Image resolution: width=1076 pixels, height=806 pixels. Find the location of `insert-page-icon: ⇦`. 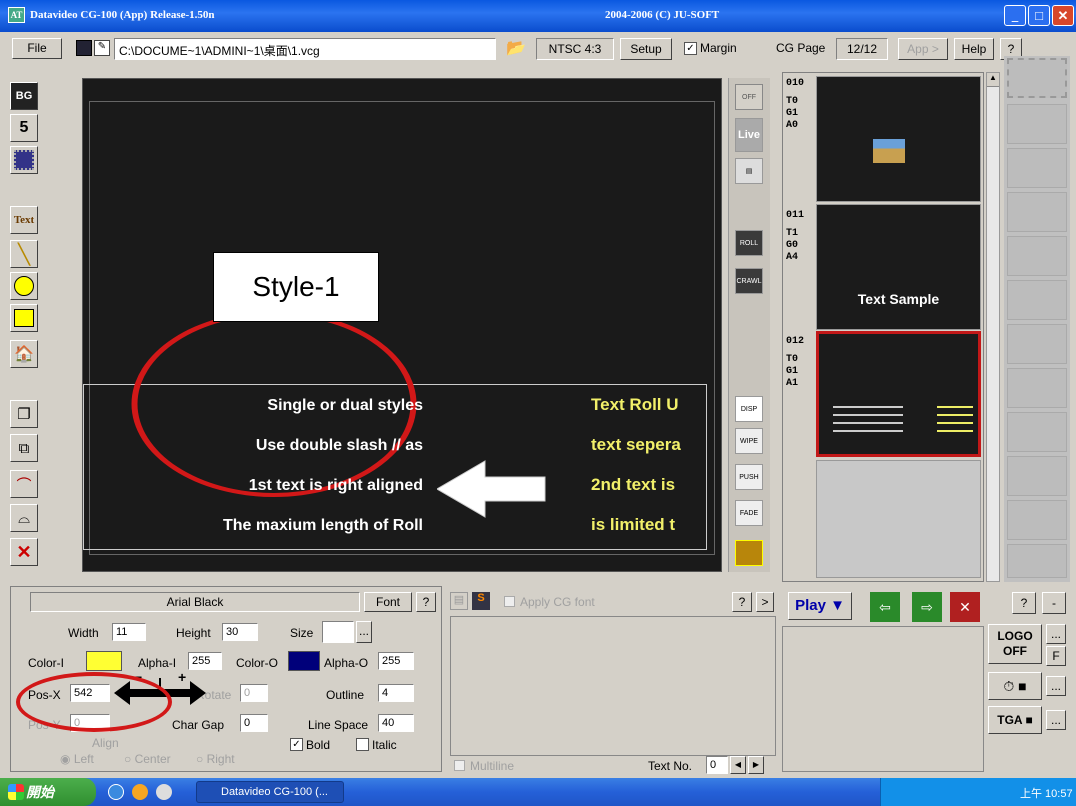

insert-page-icon: ⇦ is located at coordinates (885, 607).